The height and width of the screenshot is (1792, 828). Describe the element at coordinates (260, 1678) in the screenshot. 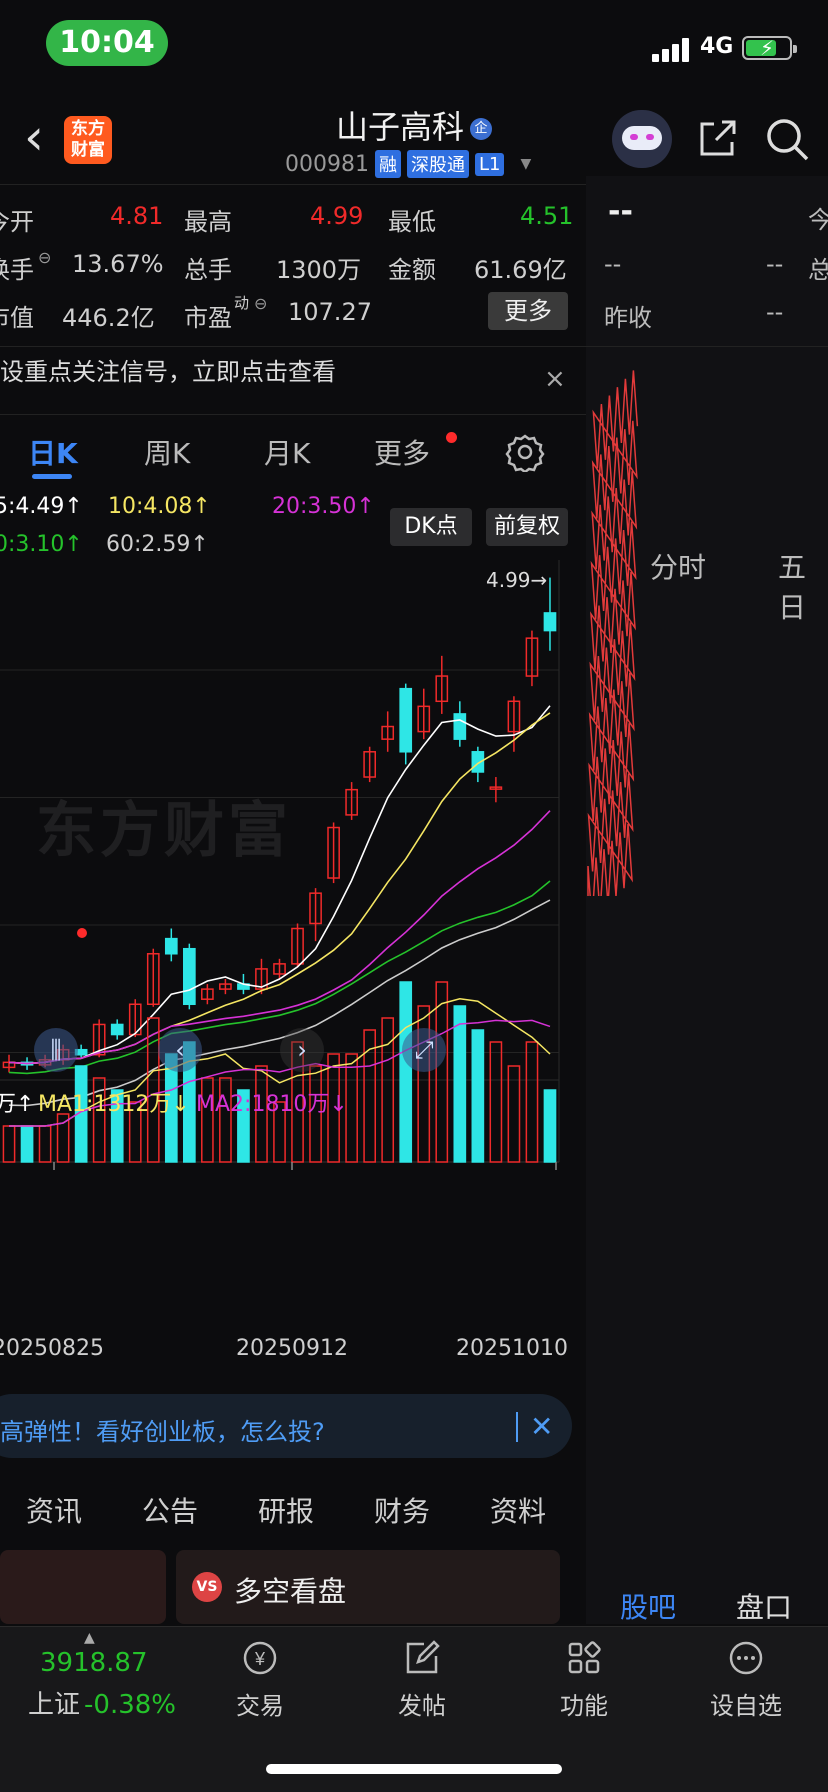

I see `nav-trade: ¥ 交易` at that location.